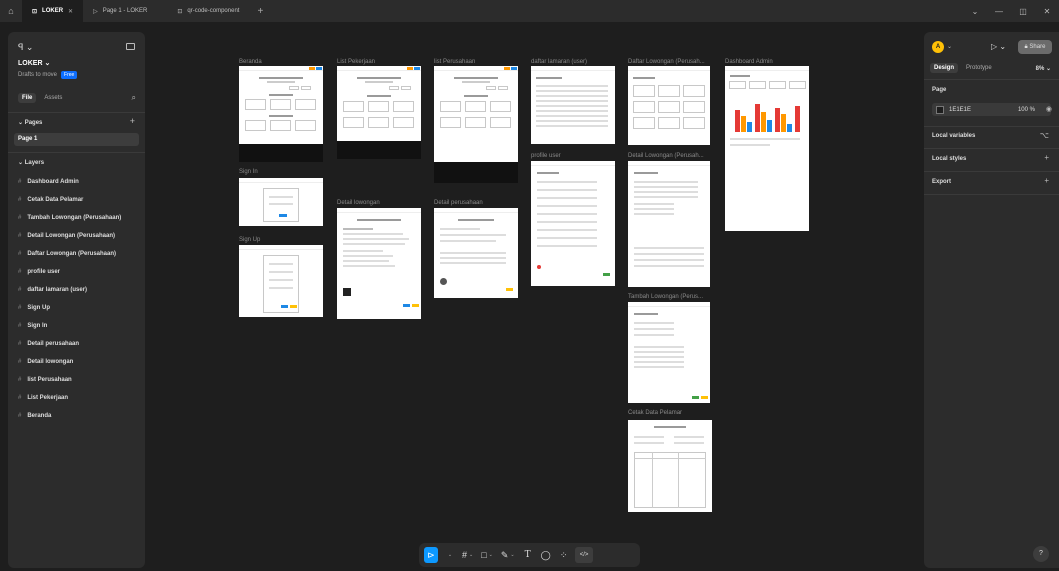 This screenshot has height=571, width=1059. Describe the element at coordinates (944, 68) in the screenshot. I see `tab-design: Design` at that location.